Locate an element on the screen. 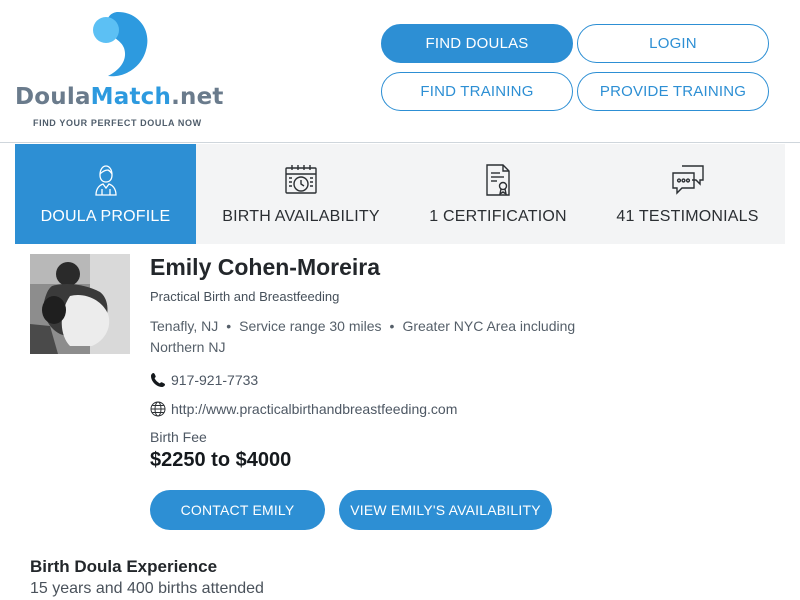 The height and width of the screenshot is (600, 800). chat-bubbles-icon is located at coordinates (687, 180).